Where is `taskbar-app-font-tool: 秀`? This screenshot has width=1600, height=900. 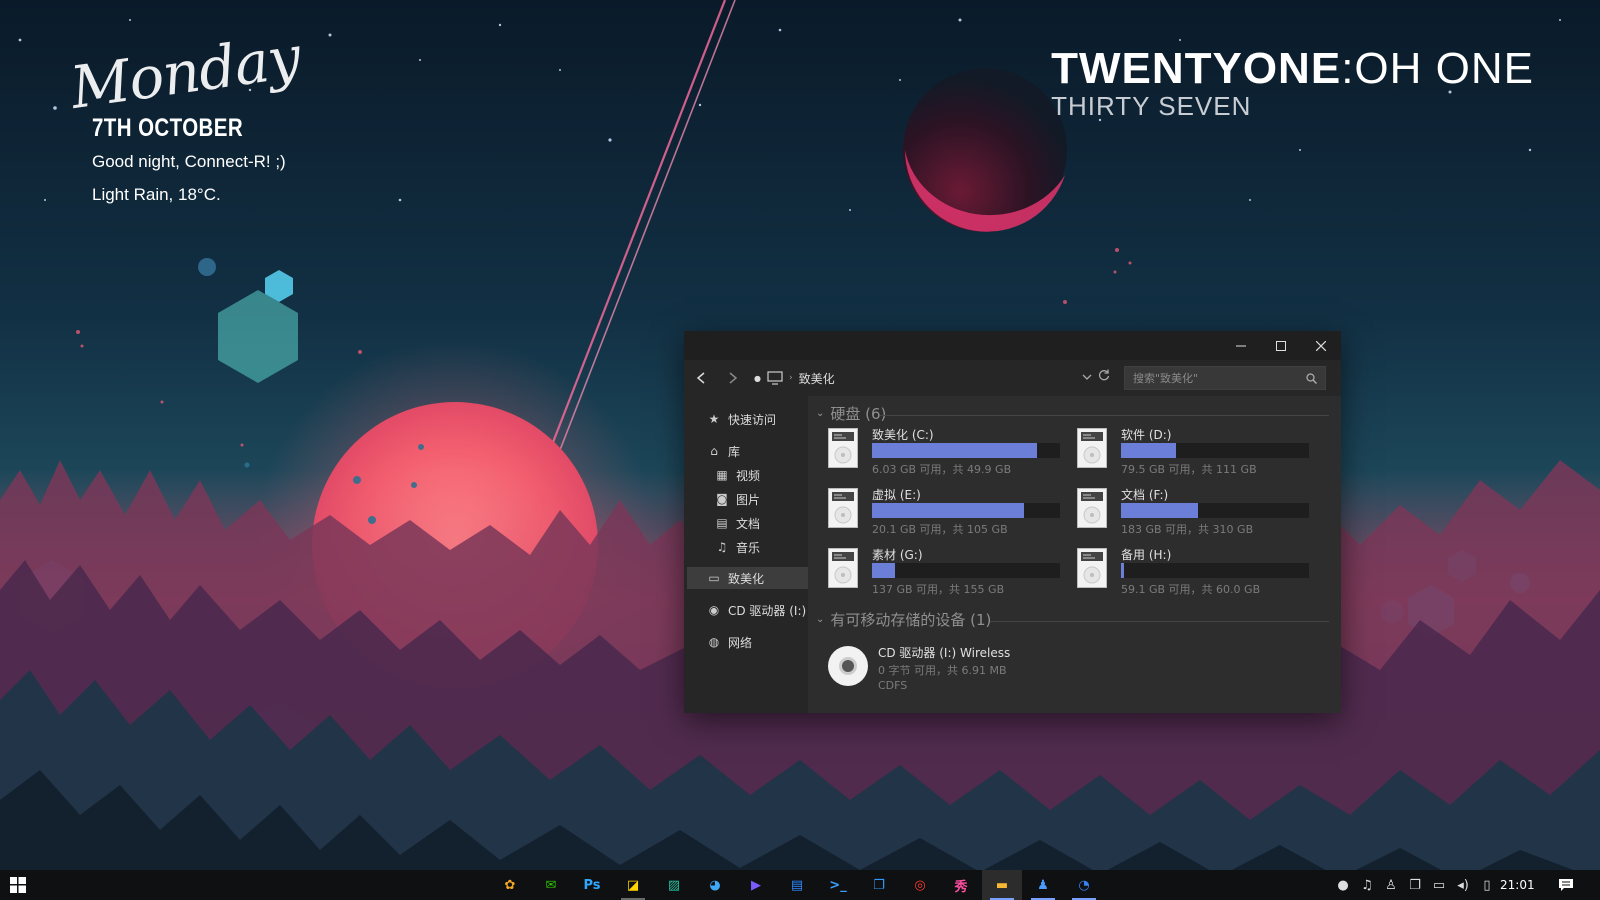 taskbar-app-font-tool: 秀 is located at coordinates (961, 885).